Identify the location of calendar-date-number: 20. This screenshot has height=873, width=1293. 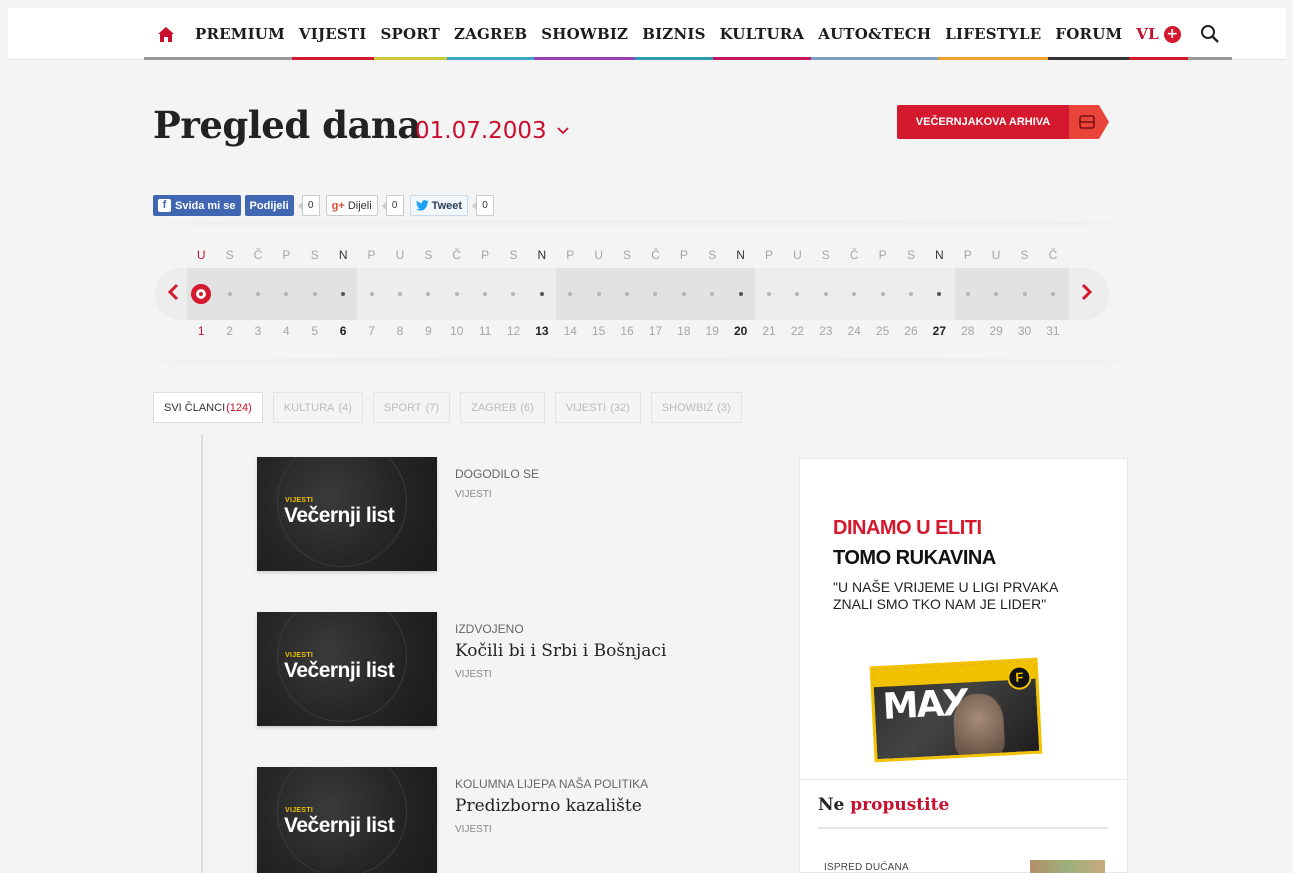
(740, 331).